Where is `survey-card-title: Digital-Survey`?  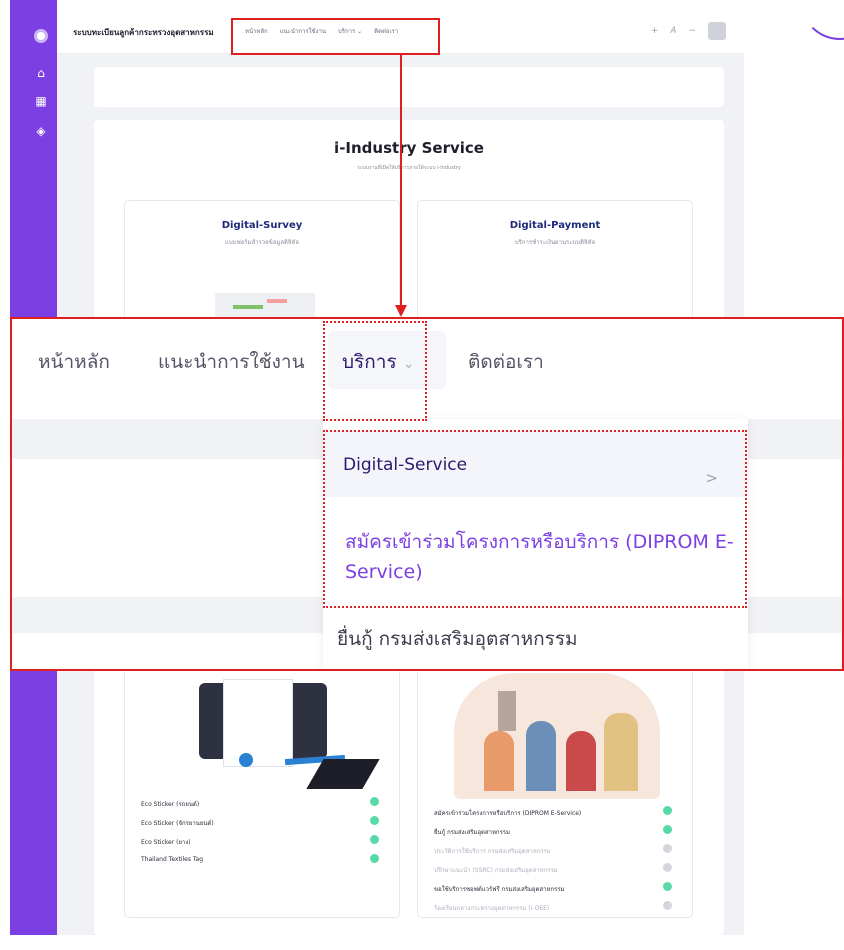 survey-card-title: Digital-Survey is located at coordinates (262, 225).